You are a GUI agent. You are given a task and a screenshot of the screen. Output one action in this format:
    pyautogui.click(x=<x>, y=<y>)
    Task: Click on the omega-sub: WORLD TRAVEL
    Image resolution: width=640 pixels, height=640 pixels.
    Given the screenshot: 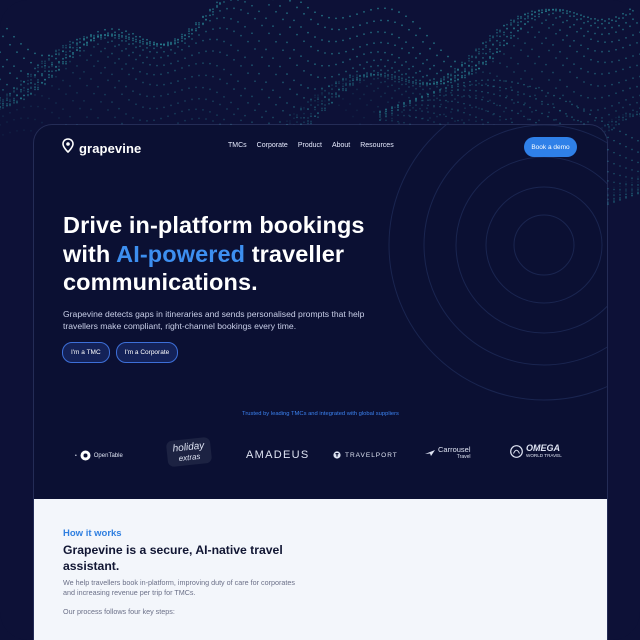 What is the action you would take?
    pyautogui.click(x=544, y=455)
    